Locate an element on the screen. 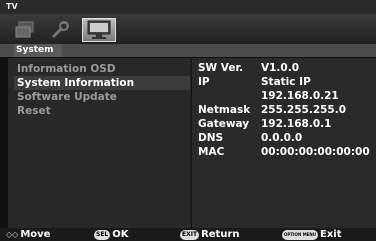  info-value: 192.168.0.1 is located at coordinates (296, 124).